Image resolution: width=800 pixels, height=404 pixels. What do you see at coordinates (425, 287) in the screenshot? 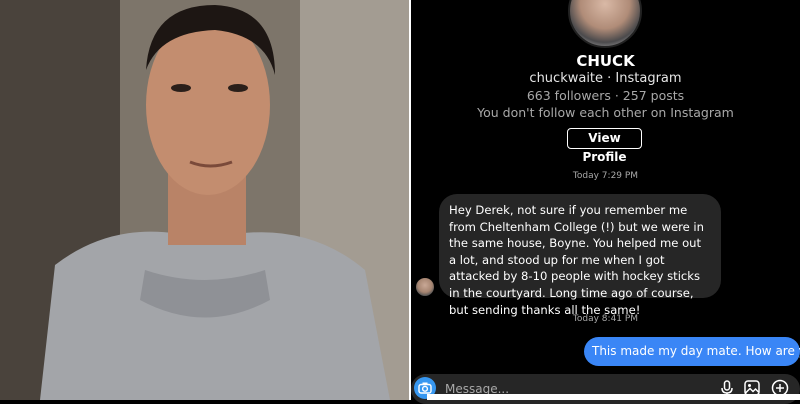
I see `sender-avatar` at bounding box center [425, 287].